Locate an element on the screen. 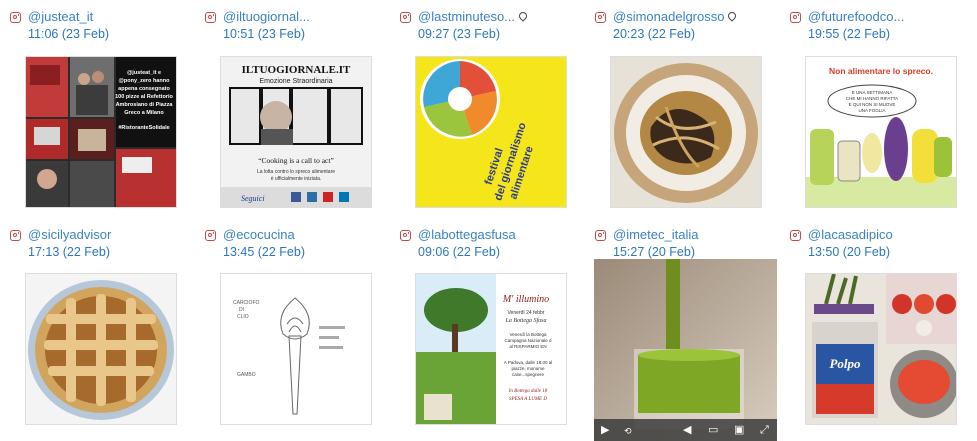 The image size is (977, 441). overlay-text: appena consegnato is located at coordinates (144, 89).